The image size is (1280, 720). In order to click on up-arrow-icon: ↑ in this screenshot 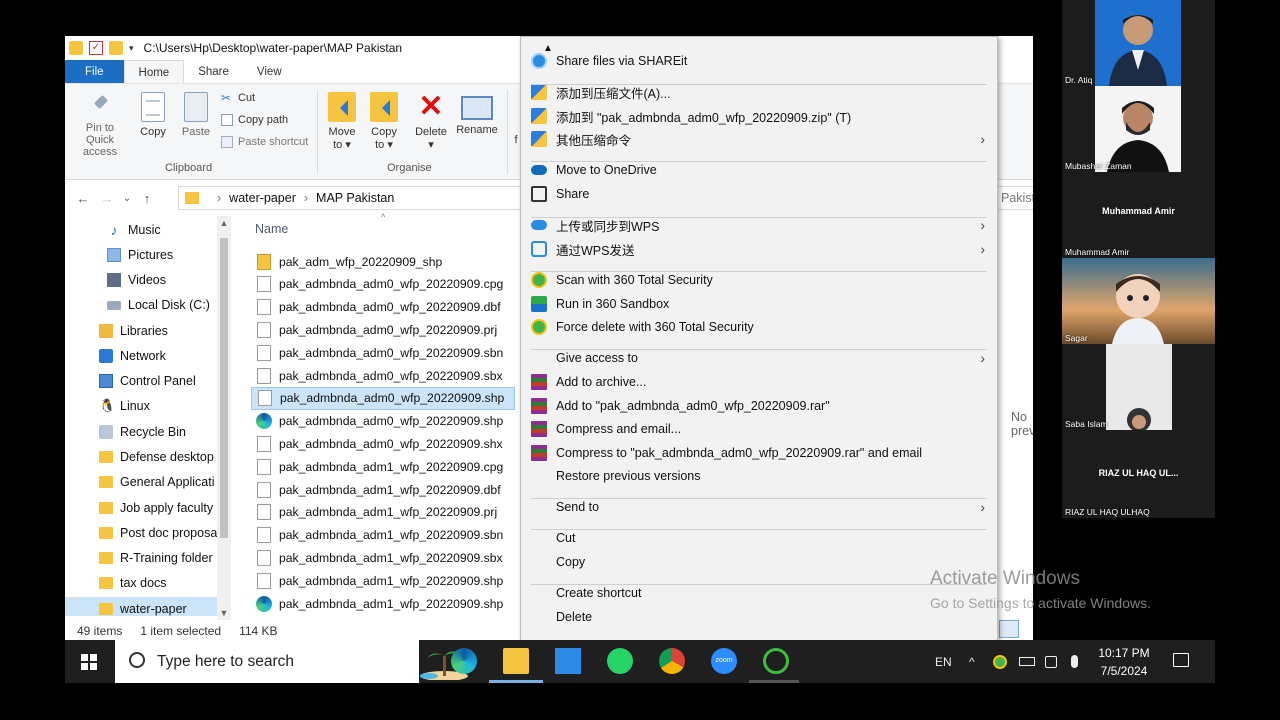, I will do `click(147, 198)`.